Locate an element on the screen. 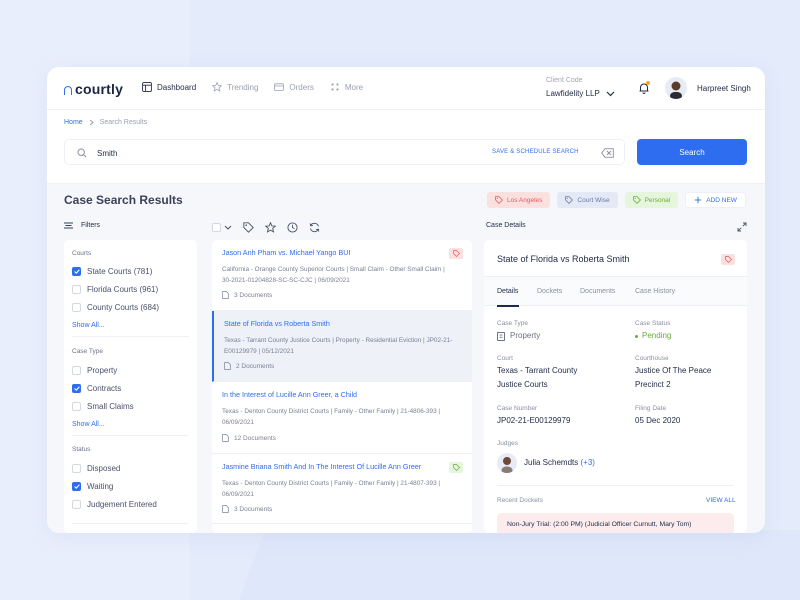  case-documents: 12 Documents is located at coordinates (249, 438).